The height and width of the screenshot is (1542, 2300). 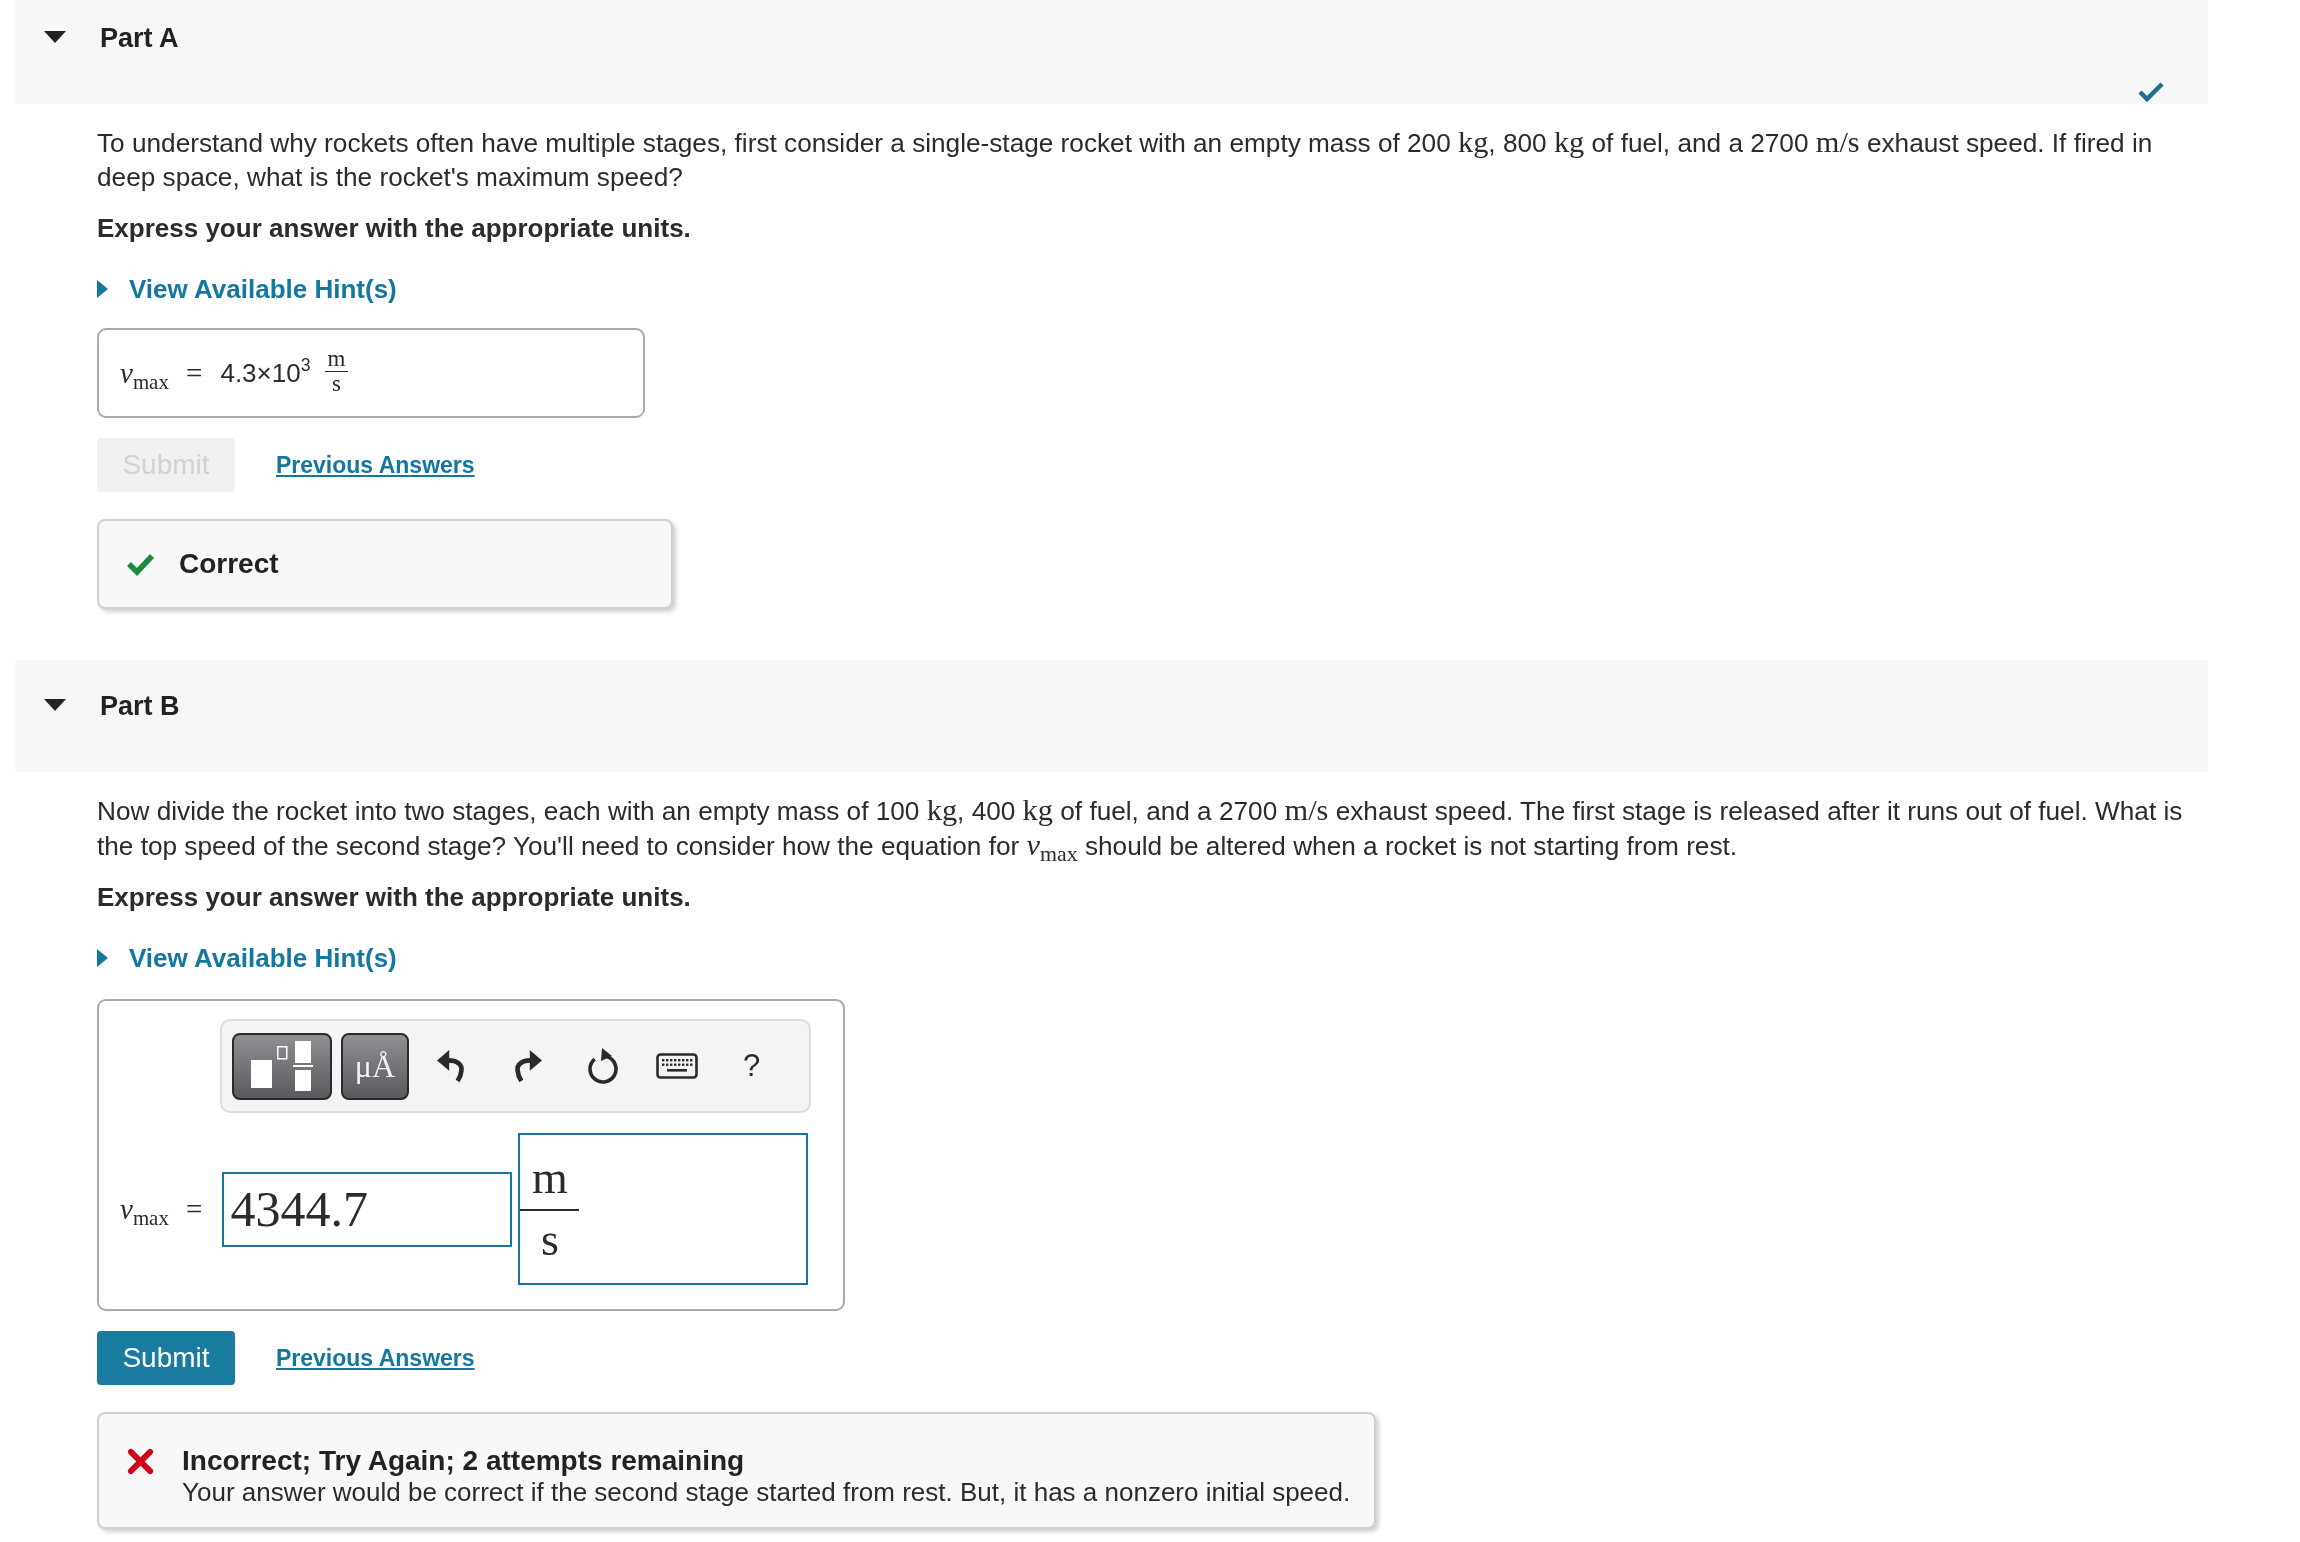 What do you see at coordinates (139, 38) in the screenshot?
I see `part-title: Part A` at bounding box center [139, 38].